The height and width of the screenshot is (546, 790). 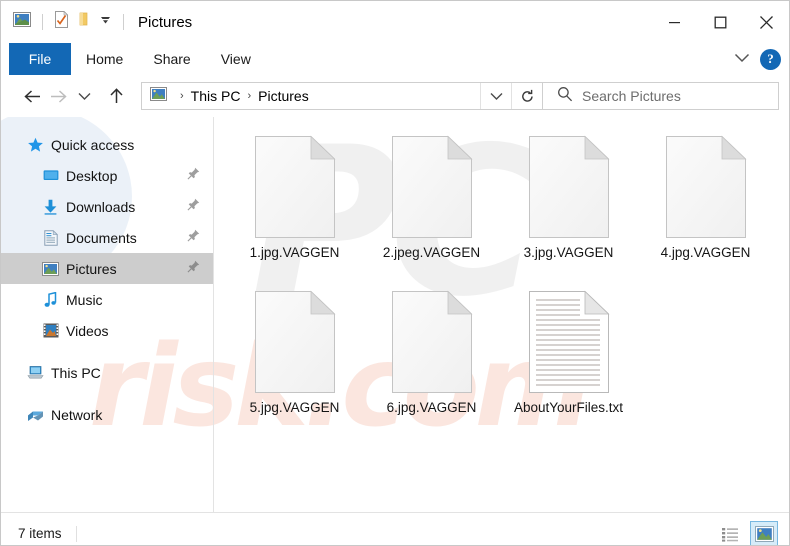 I want to click on this-pc-icon, so click(x=35, y=372).